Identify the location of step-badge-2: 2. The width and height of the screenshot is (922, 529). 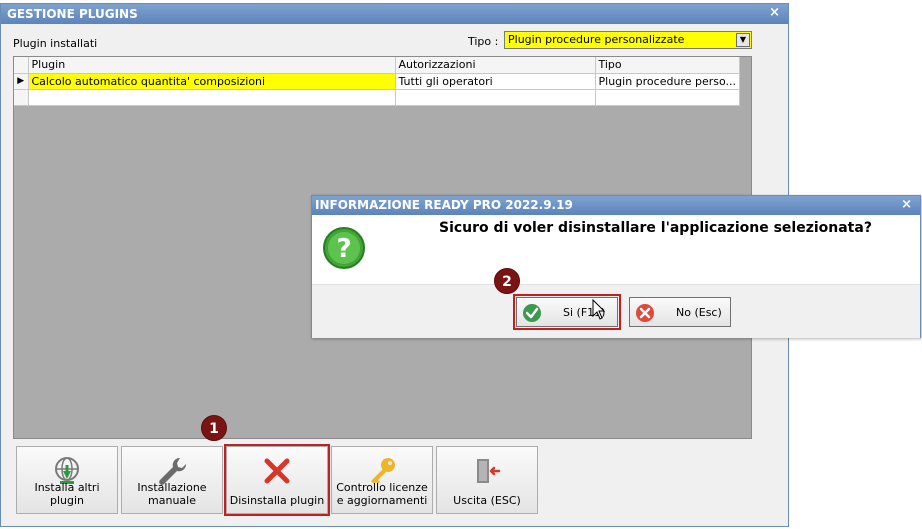
(507, 281).